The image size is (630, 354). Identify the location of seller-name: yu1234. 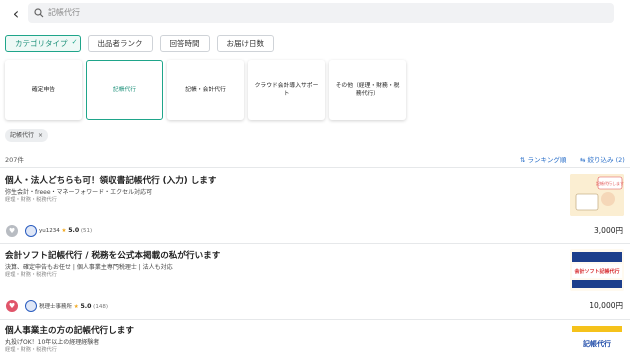
(49, 231).